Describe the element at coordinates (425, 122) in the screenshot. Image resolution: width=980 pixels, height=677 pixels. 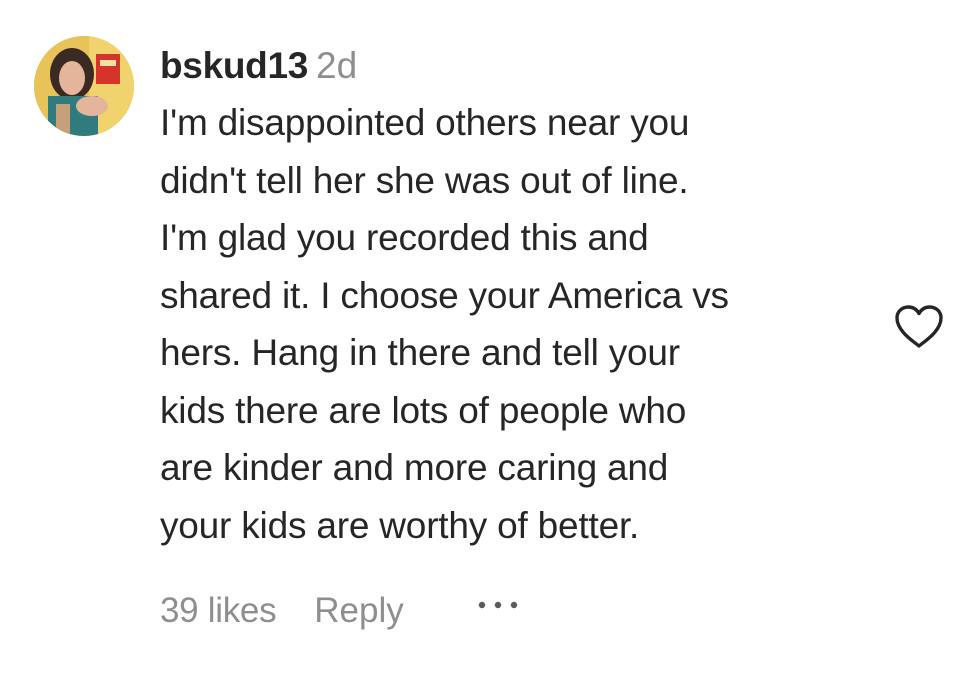
I see `comment-text-line: I'm disappointed others near you` at that location.